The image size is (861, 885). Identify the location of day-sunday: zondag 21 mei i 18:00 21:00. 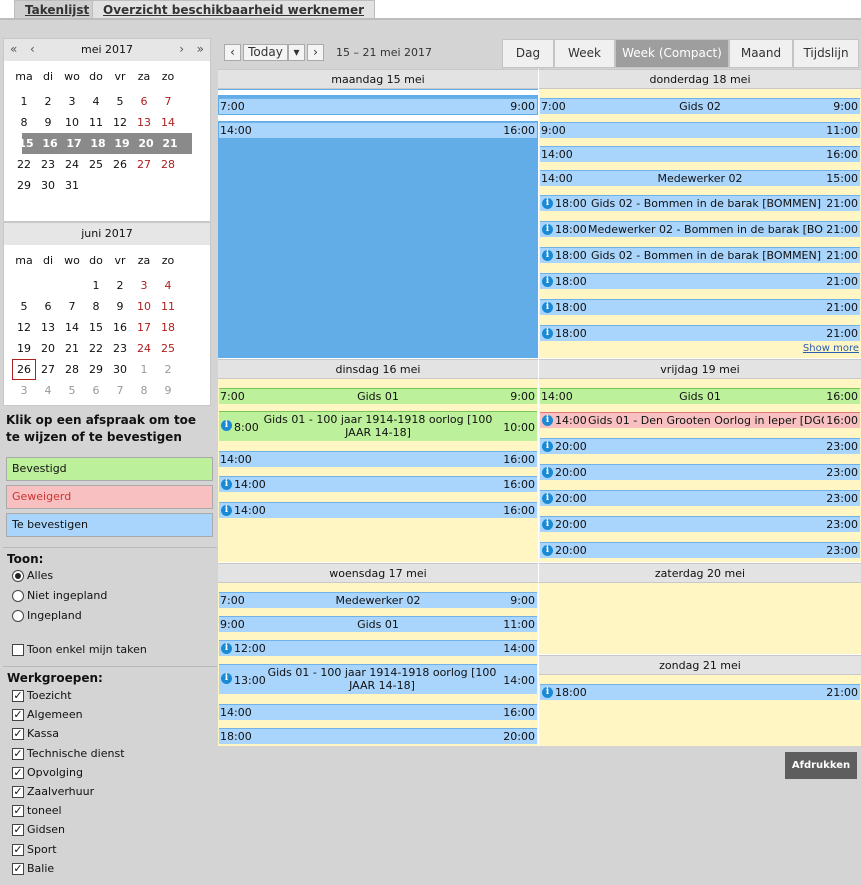
(700, 700).